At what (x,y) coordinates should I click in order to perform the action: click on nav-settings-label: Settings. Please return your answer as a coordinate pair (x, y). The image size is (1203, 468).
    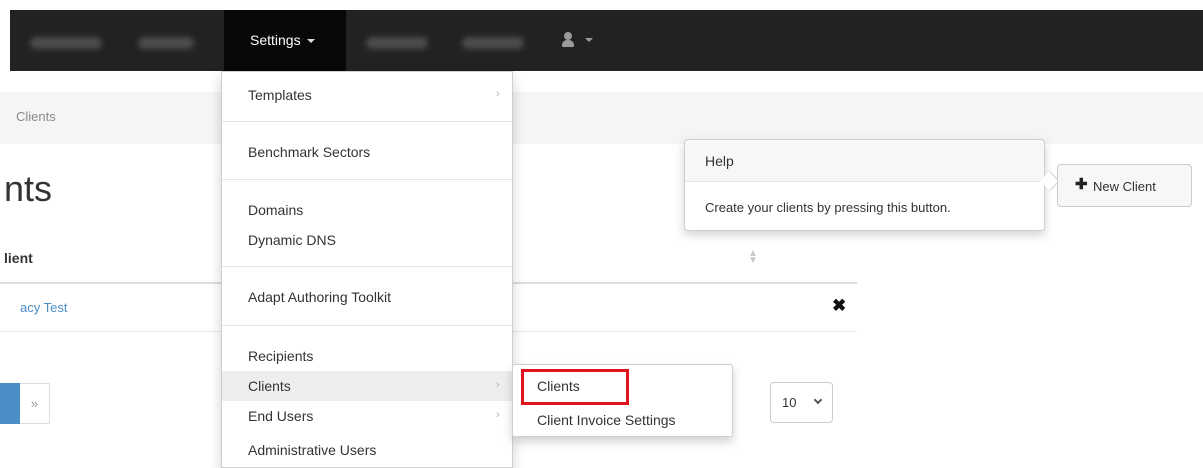
    Looking at the image, I should click on (275, 40).